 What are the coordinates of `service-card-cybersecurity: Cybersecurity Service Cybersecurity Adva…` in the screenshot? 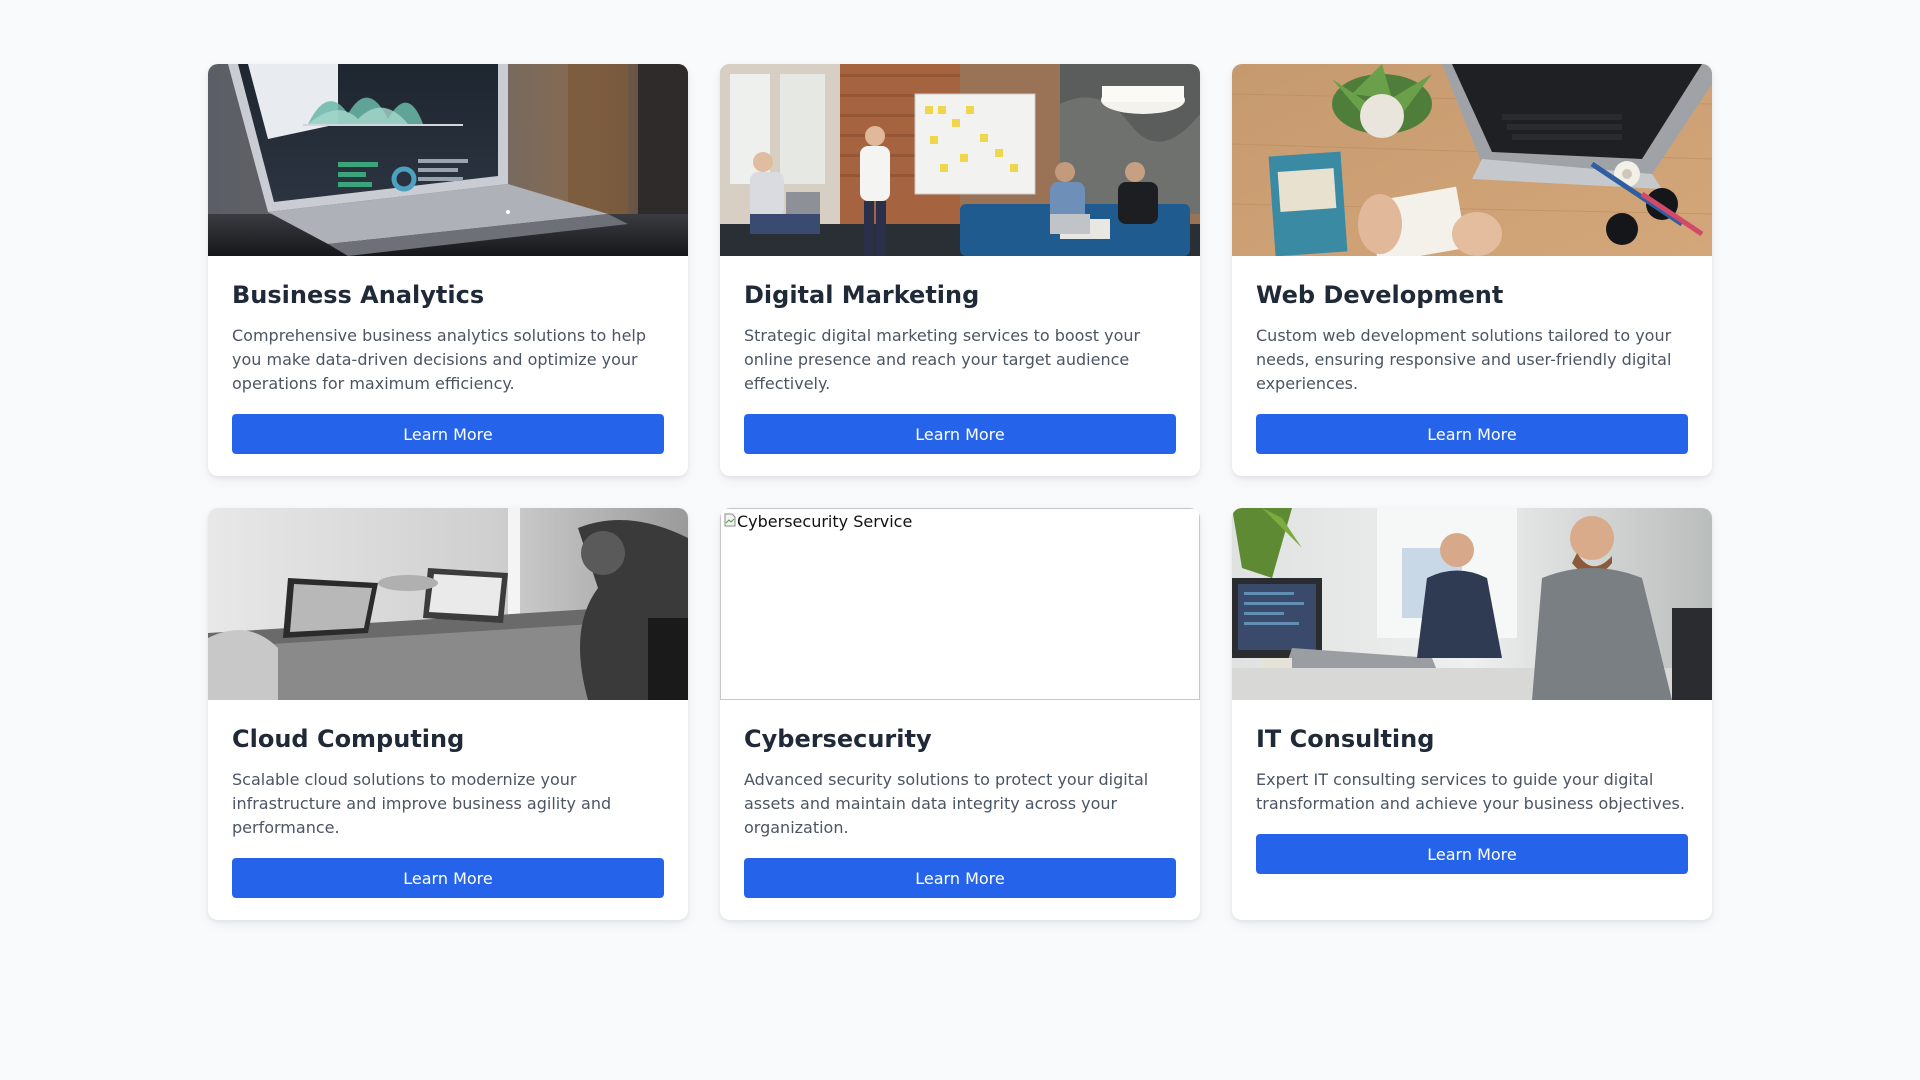 It's located at (960, 714).